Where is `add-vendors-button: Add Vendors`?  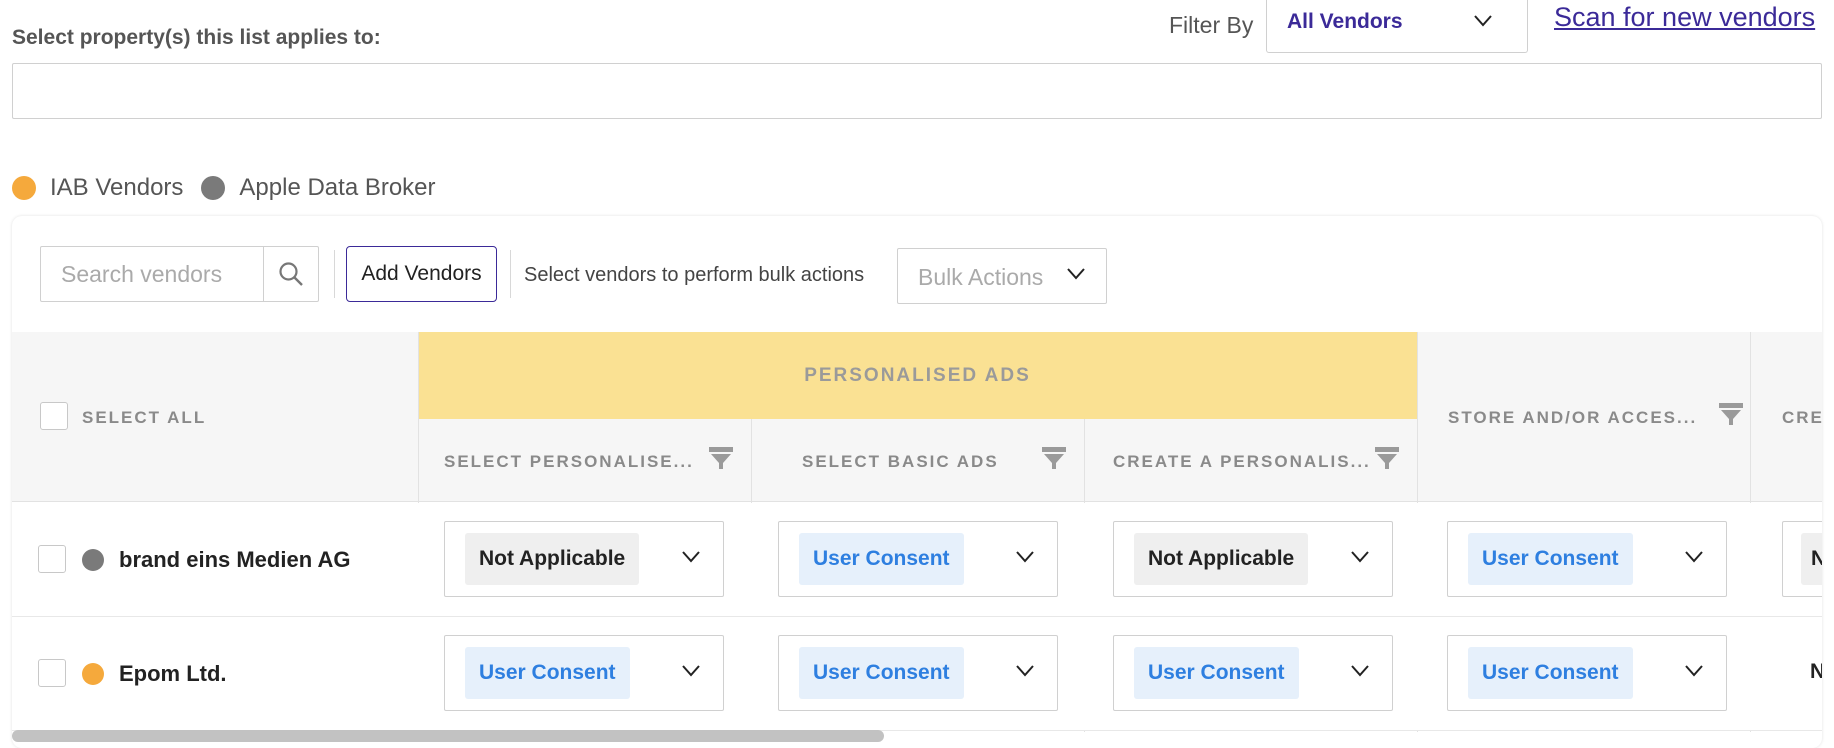 add-vendors-button: Add Vendors is located at coordinates (421, 274).